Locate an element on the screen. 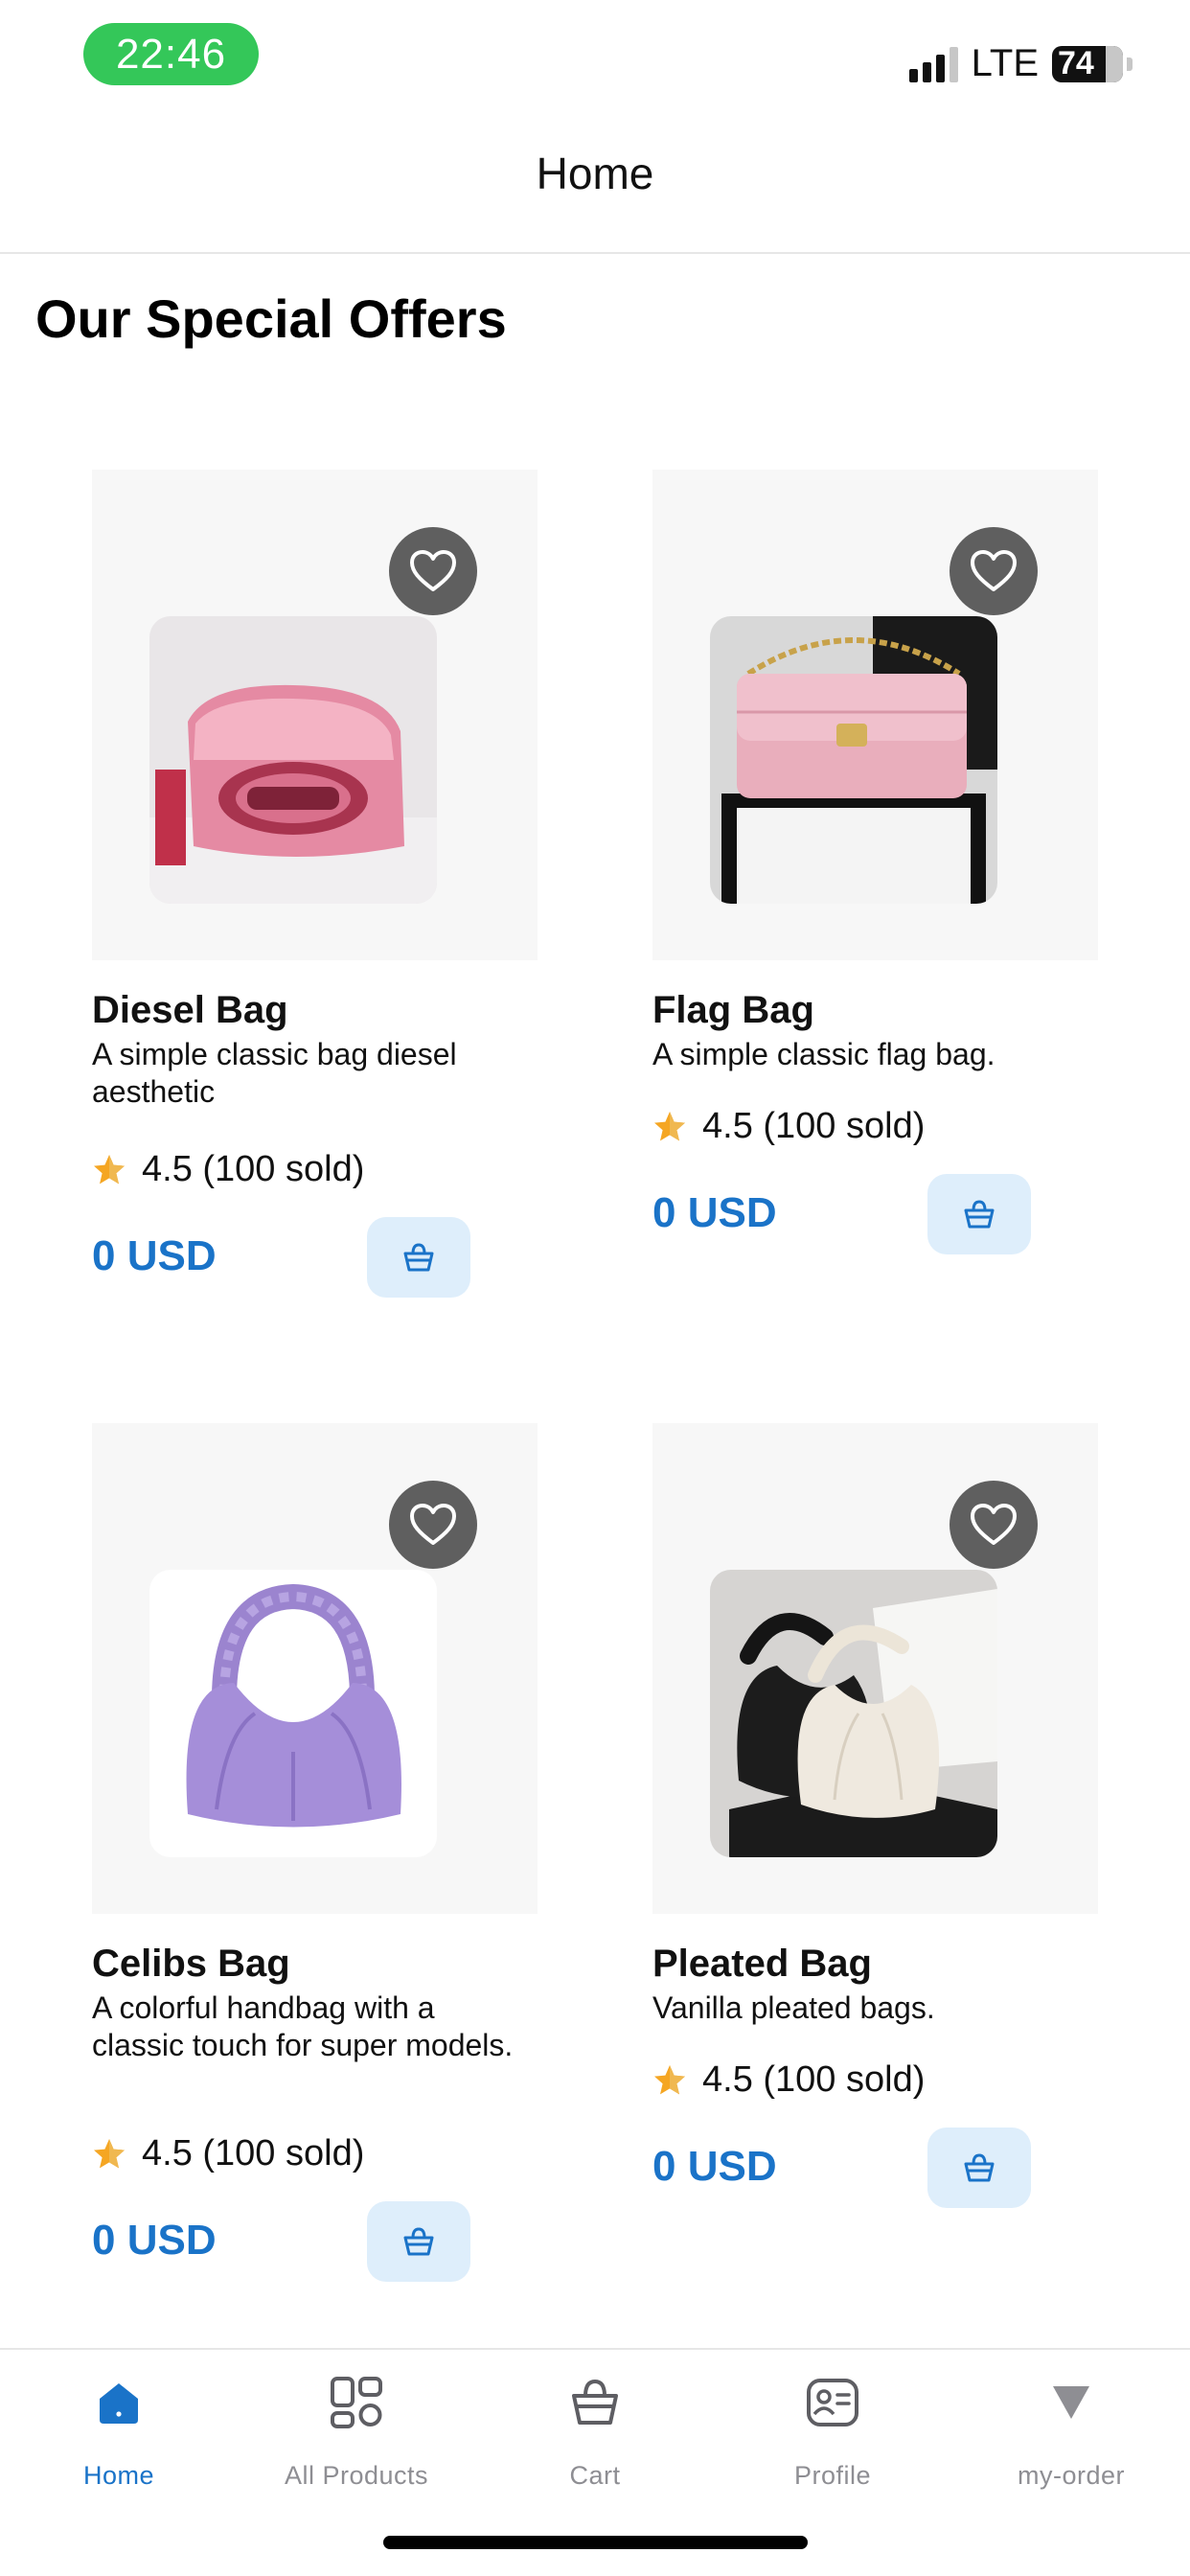 The image size is (1190, 2576). battery-icon: 74 is located at coordinates (1088, 63).